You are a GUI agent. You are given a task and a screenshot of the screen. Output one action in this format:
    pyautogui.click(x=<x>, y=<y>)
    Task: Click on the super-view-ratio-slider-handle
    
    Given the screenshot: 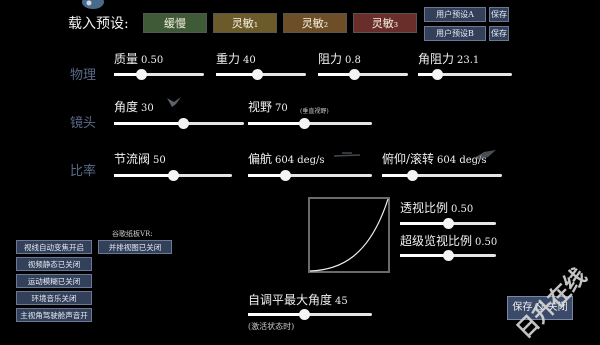 What is the action you would take?
    pyautogui.click(x=448, y=255)
    